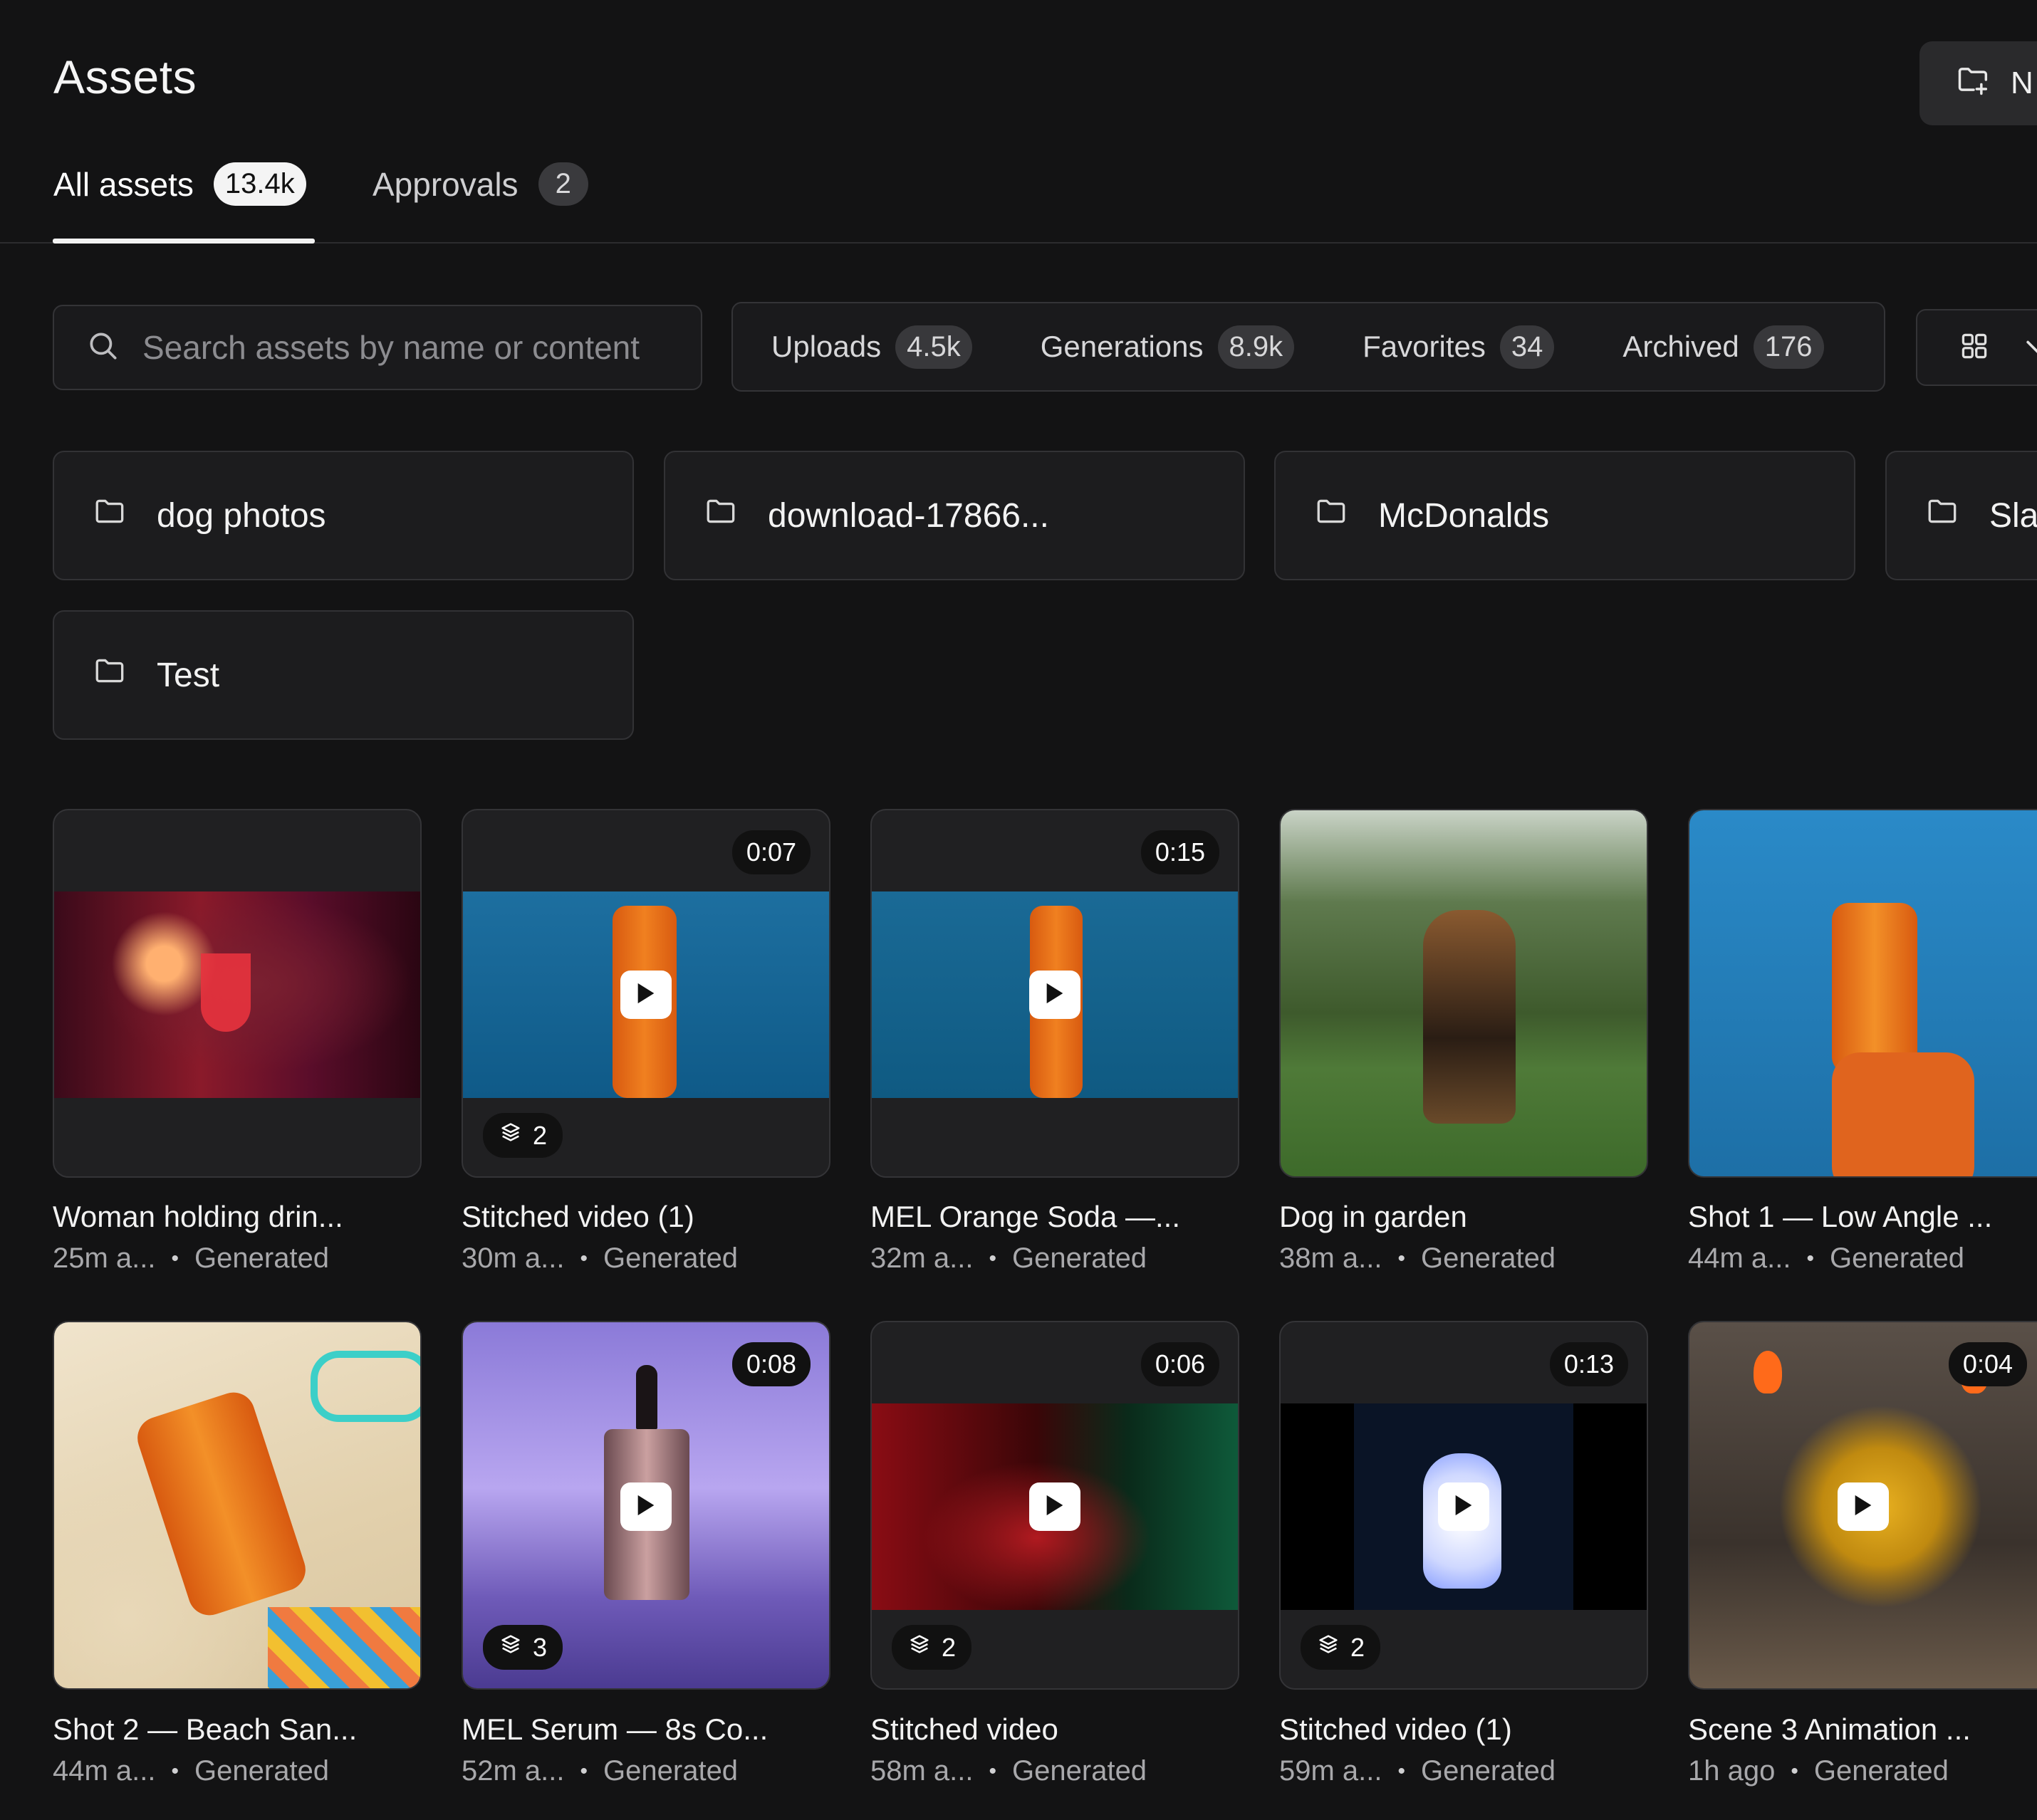  I want to click on asset-card: 0:15, so click(1054, 993).